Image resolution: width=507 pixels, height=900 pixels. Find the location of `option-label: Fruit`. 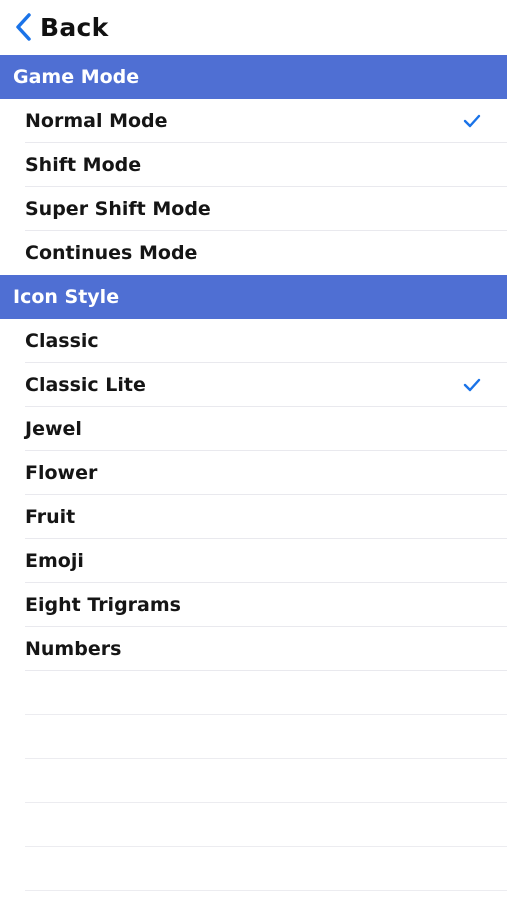

option-label: Fruit is located at coordinates (50, 517).